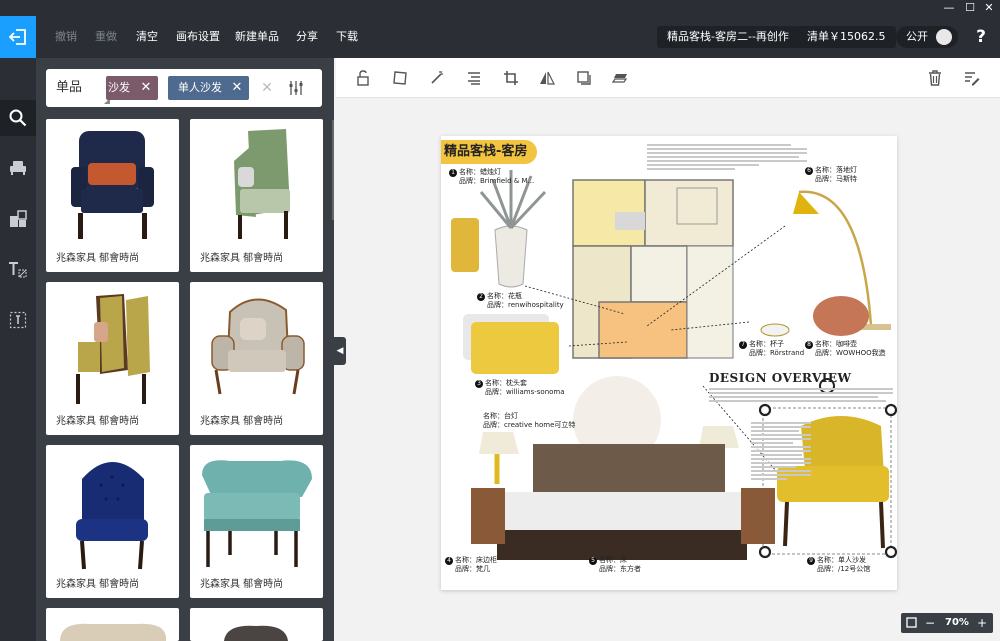  What do you see at coordinates (982, 623) in the screenshot?
I see `zoom-in-button: +` at bounding box center [982, 623].